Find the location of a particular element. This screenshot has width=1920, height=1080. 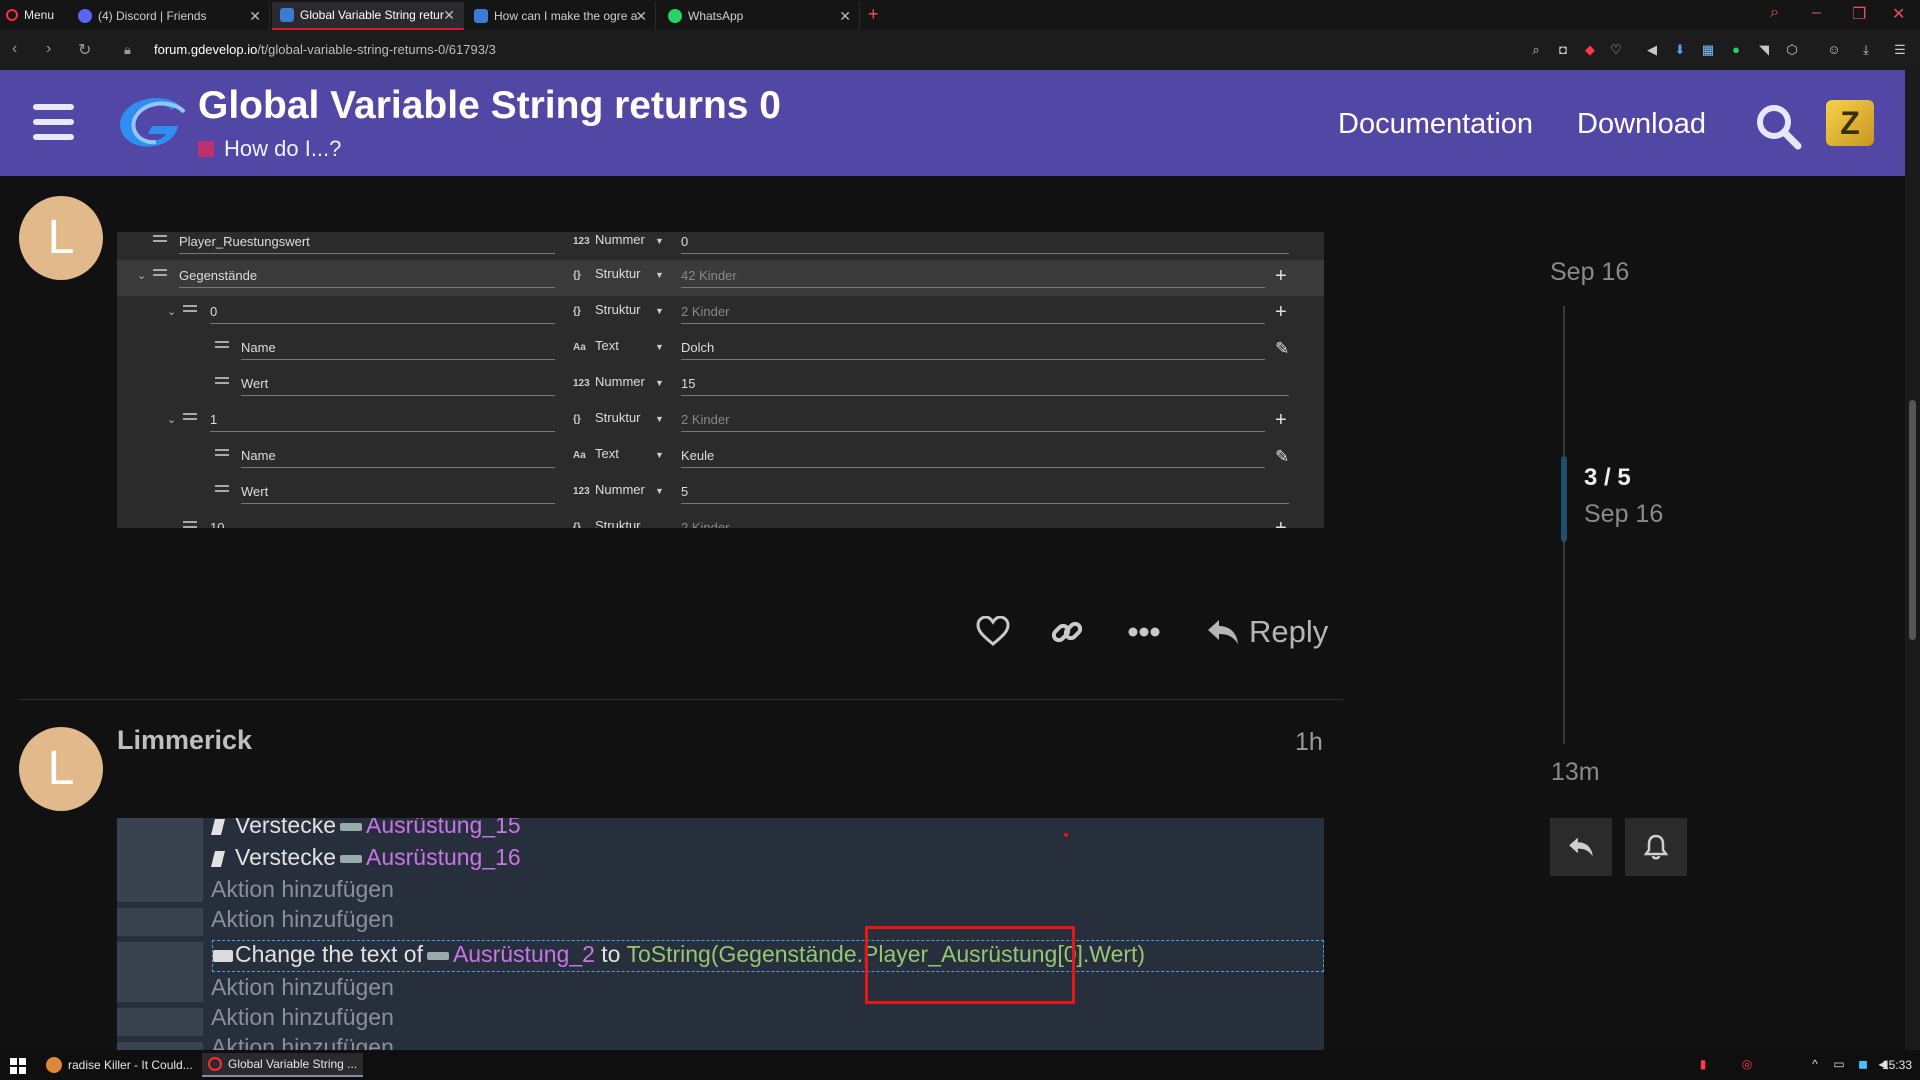

download-arrow-icon: ⬇ is located at coordinates (1680, 50).